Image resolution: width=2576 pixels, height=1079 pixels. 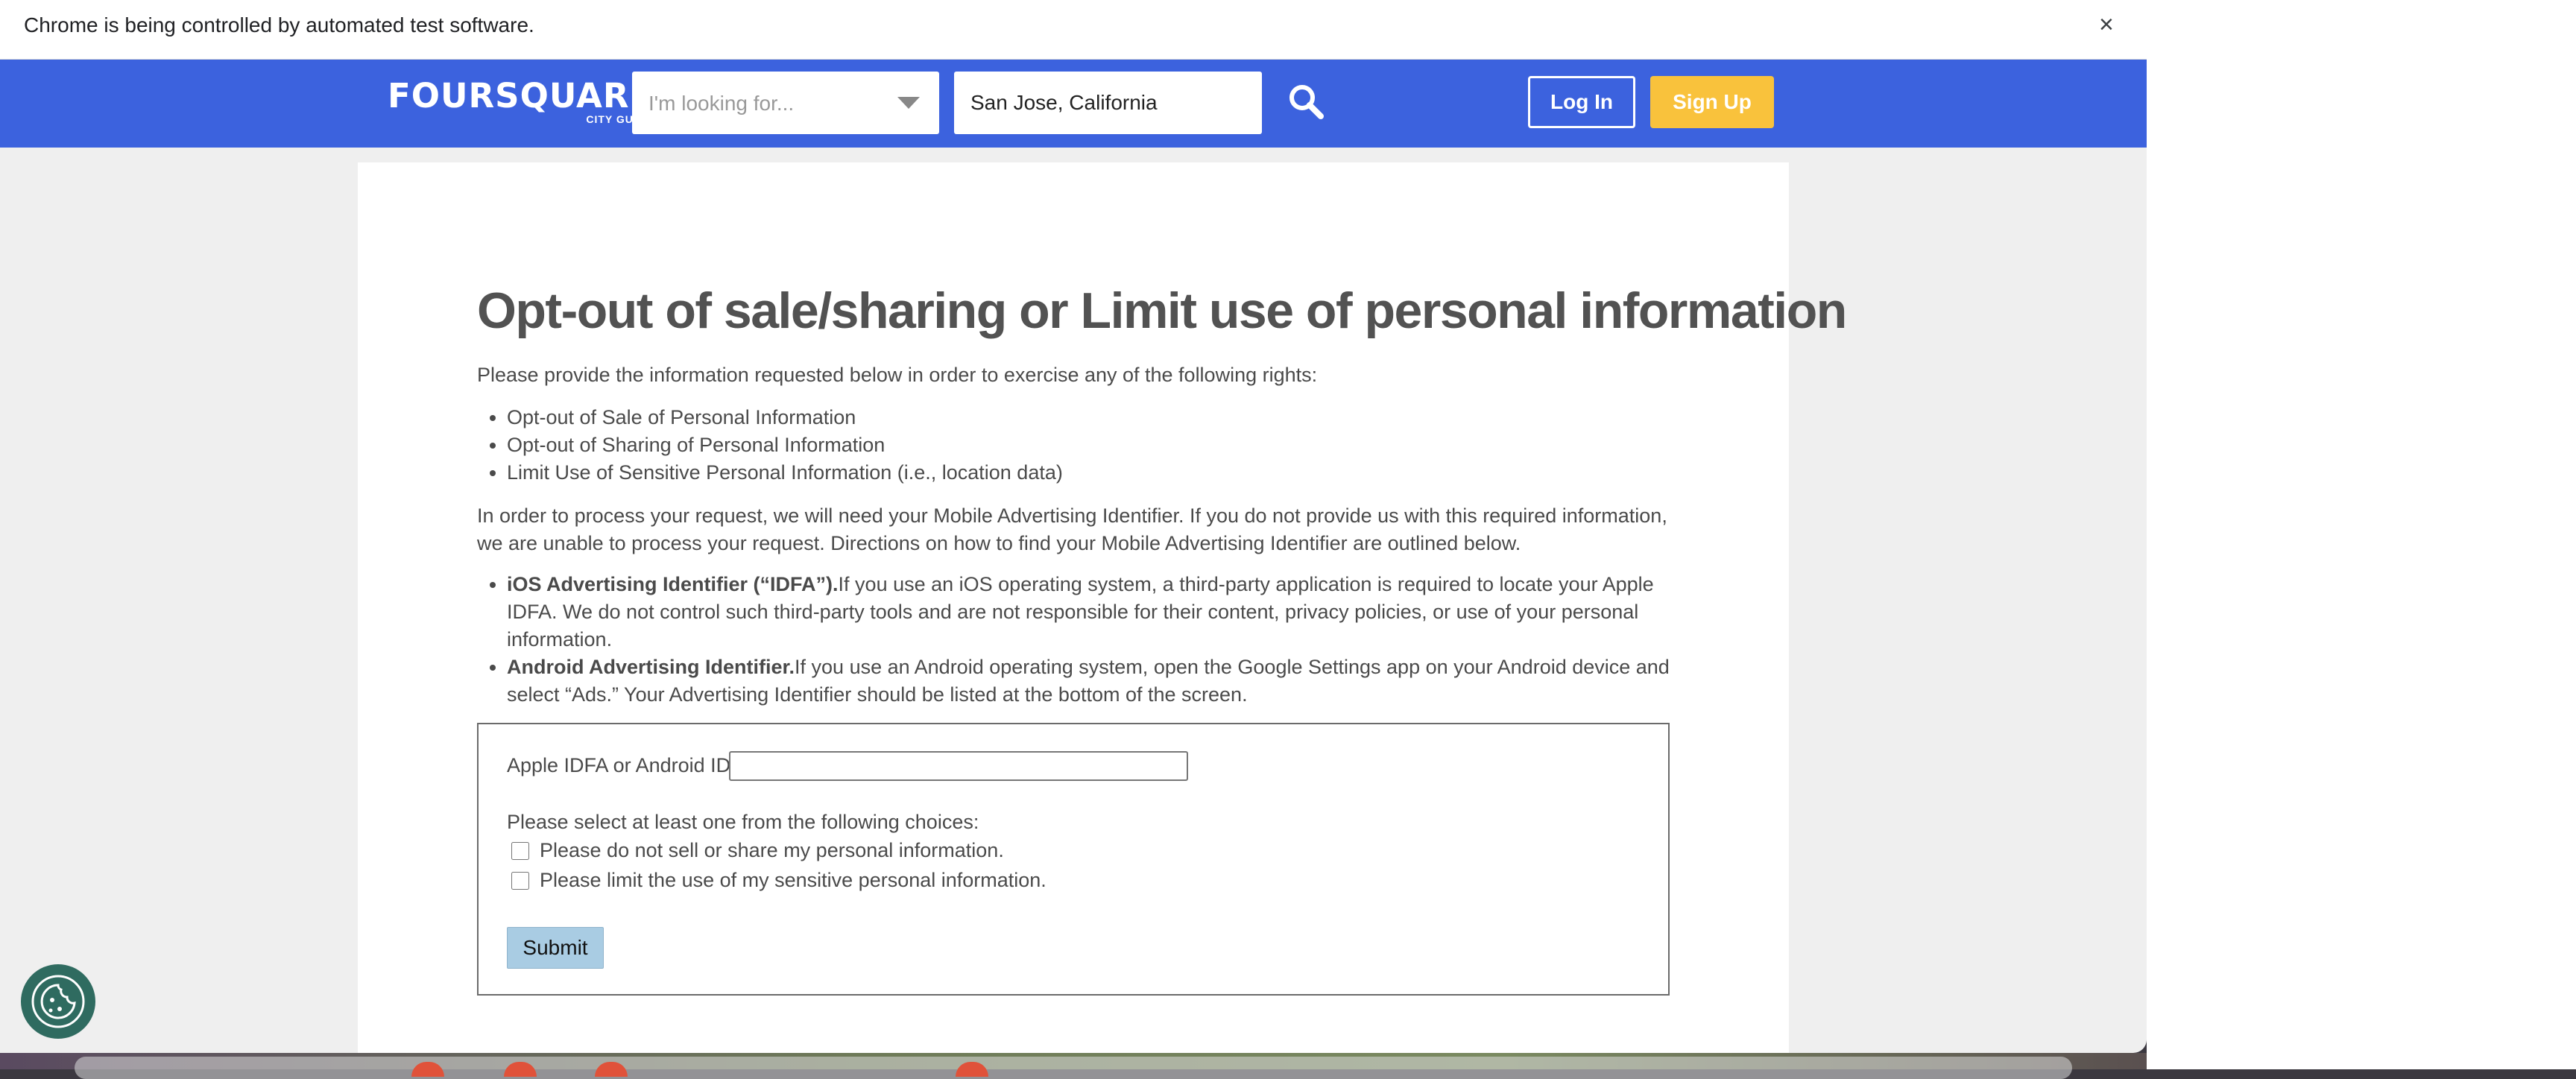 I want to click on cookie-icon, so click(x=58, y=1001).